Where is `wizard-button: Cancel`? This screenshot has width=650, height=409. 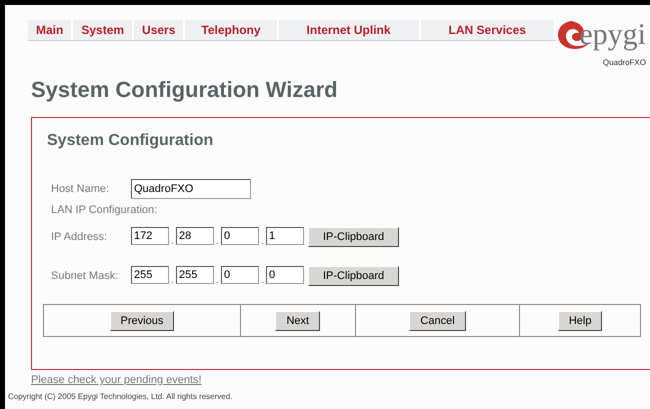 wizard-button: Cancel is located at coordinates (437, 320).